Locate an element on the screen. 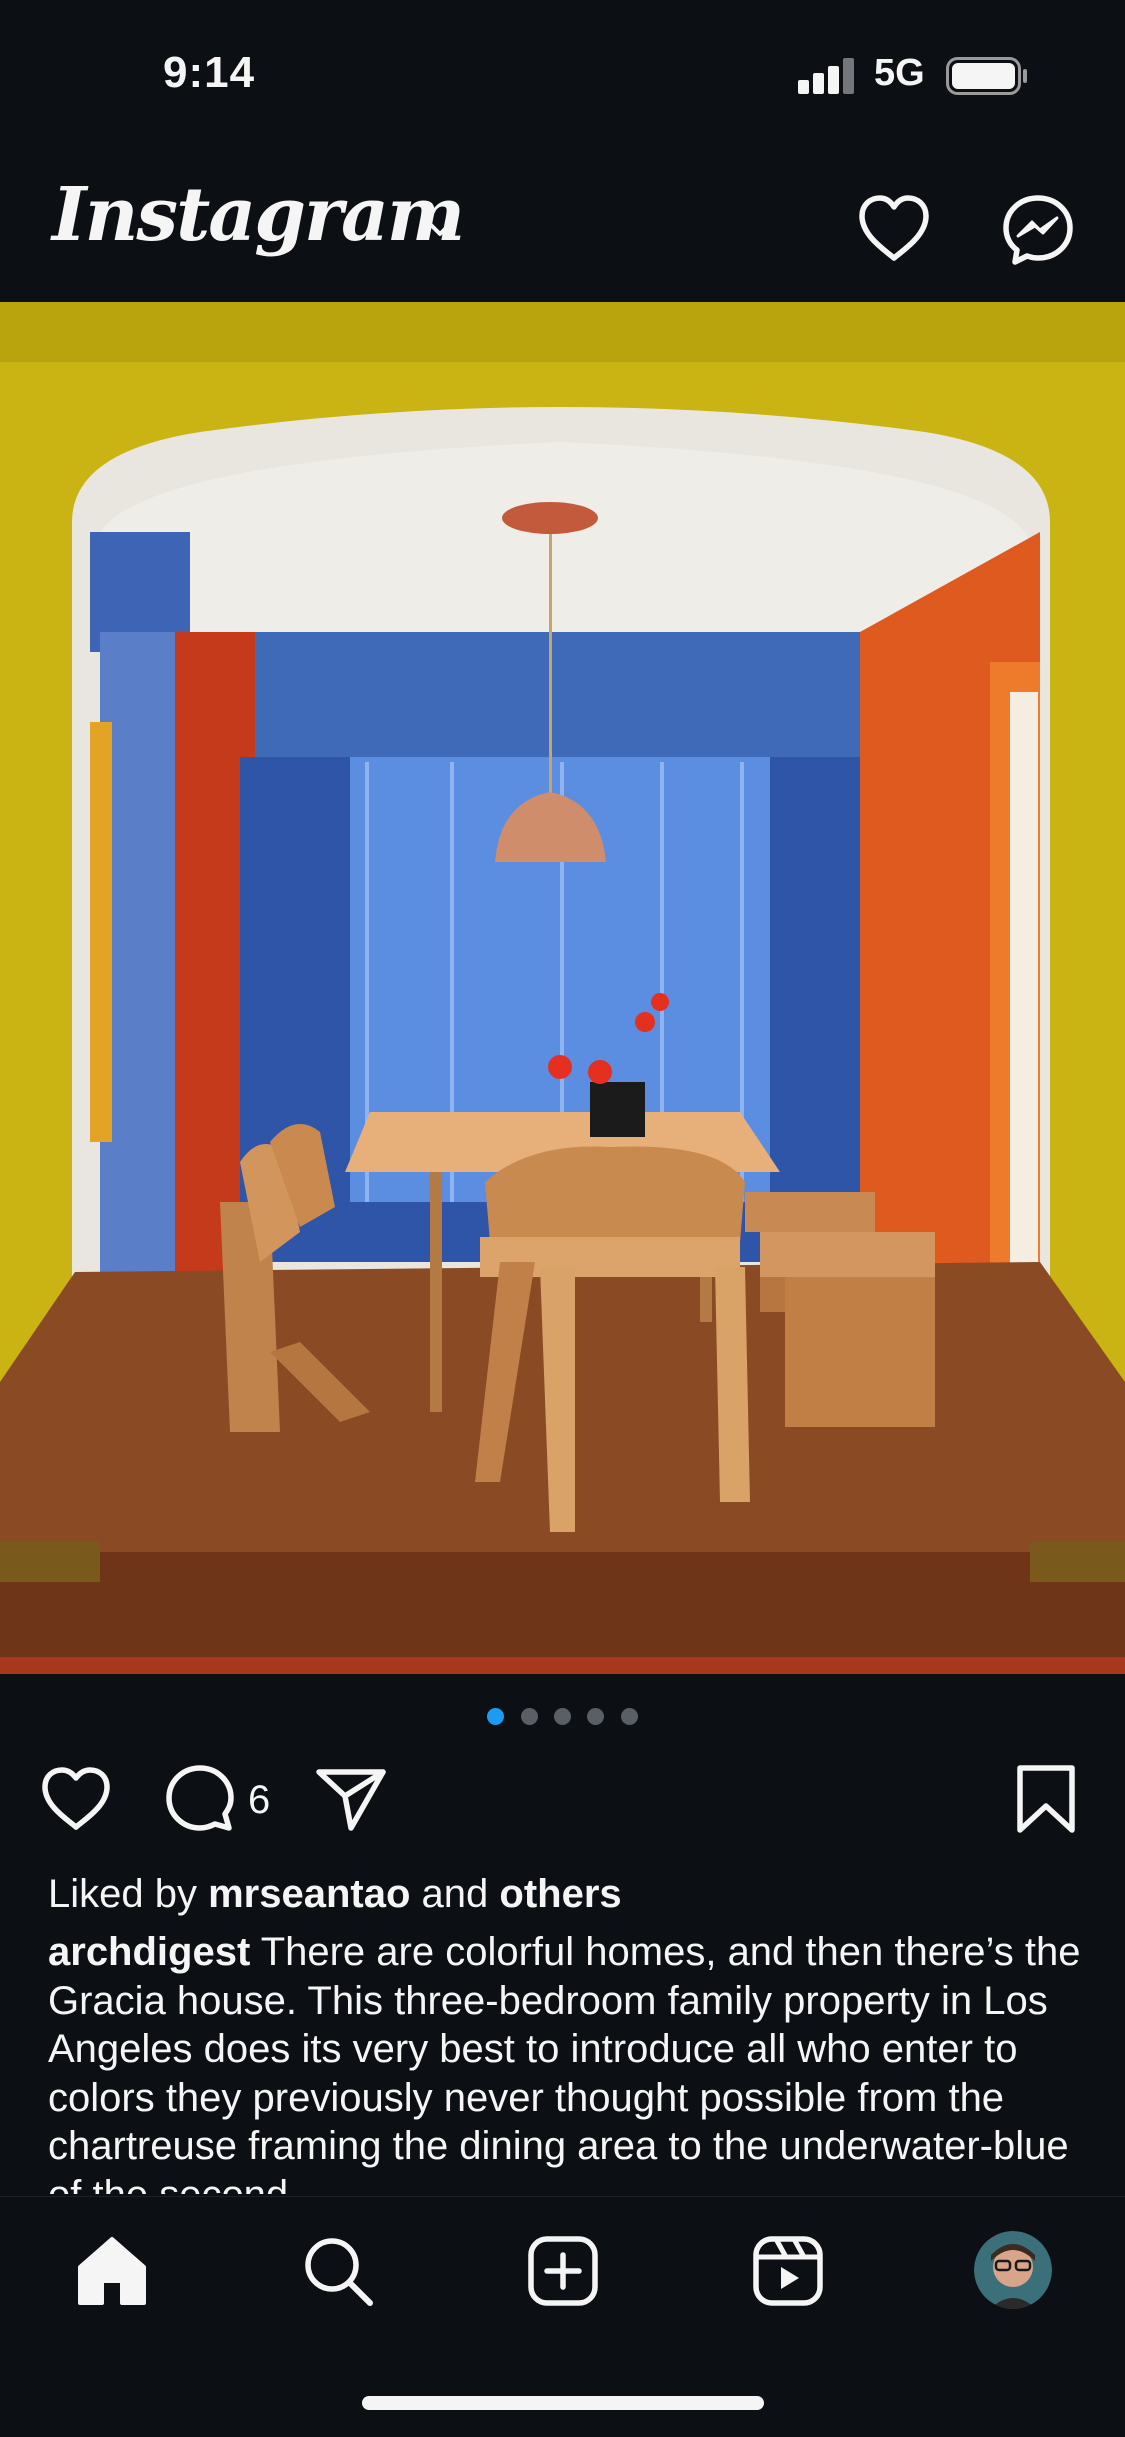 Image resolution: width=1125 pixels, height=2437 pixels. home-icon is located at coordinates (112, 2271).